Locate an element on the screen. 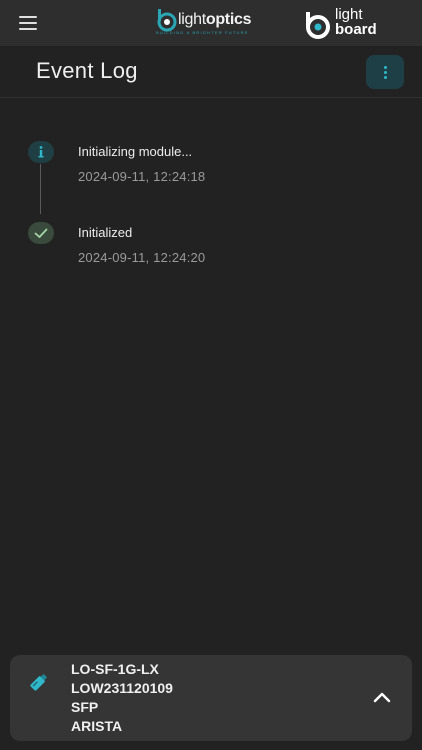  hamburger-menu-icon is located at coordinates (28, 23).